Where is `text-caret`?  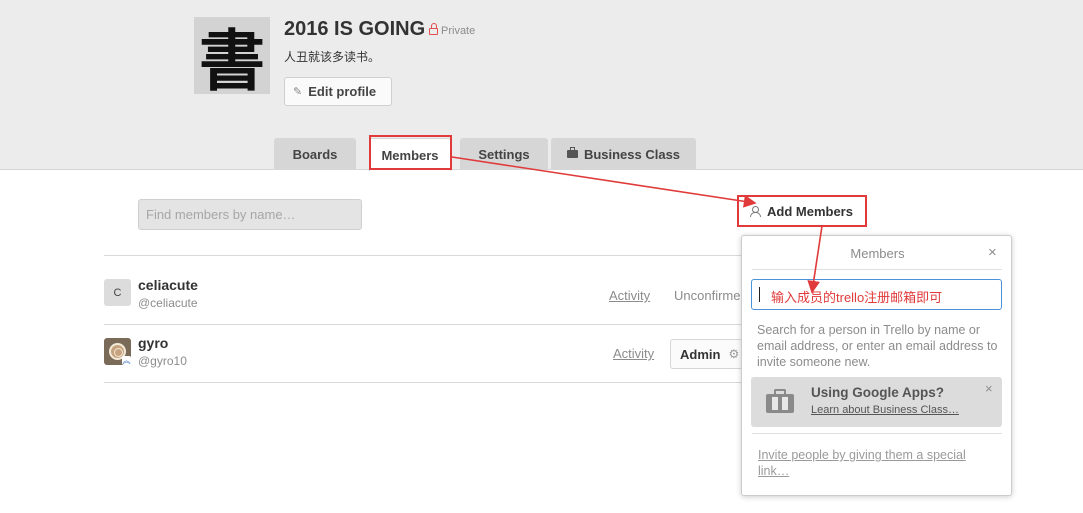 text-caret is located at coordinates (759, 294).